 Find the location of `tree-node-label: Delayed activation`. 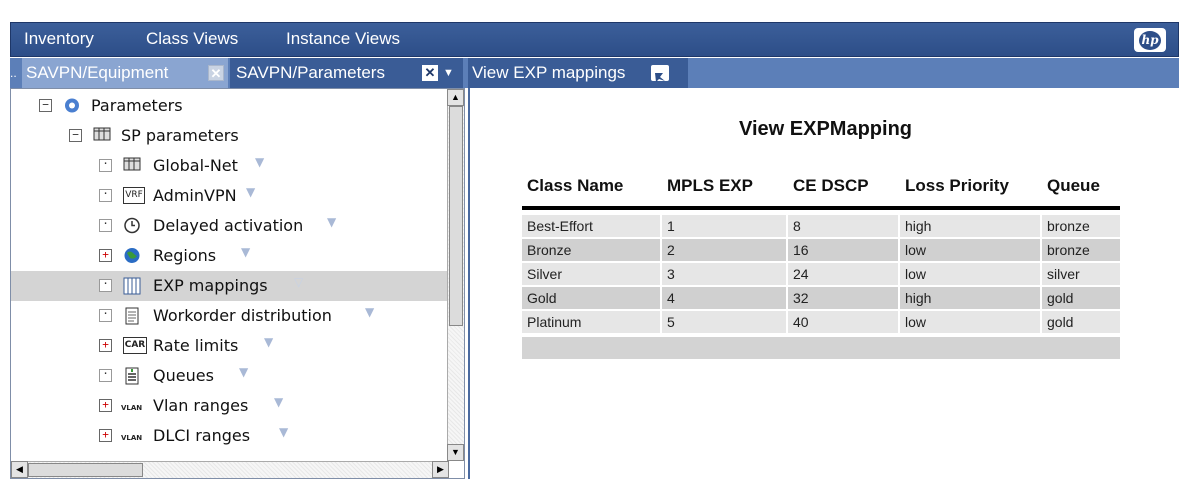

tree-node-label: Delayed activation is located at coordinates (228, 225).